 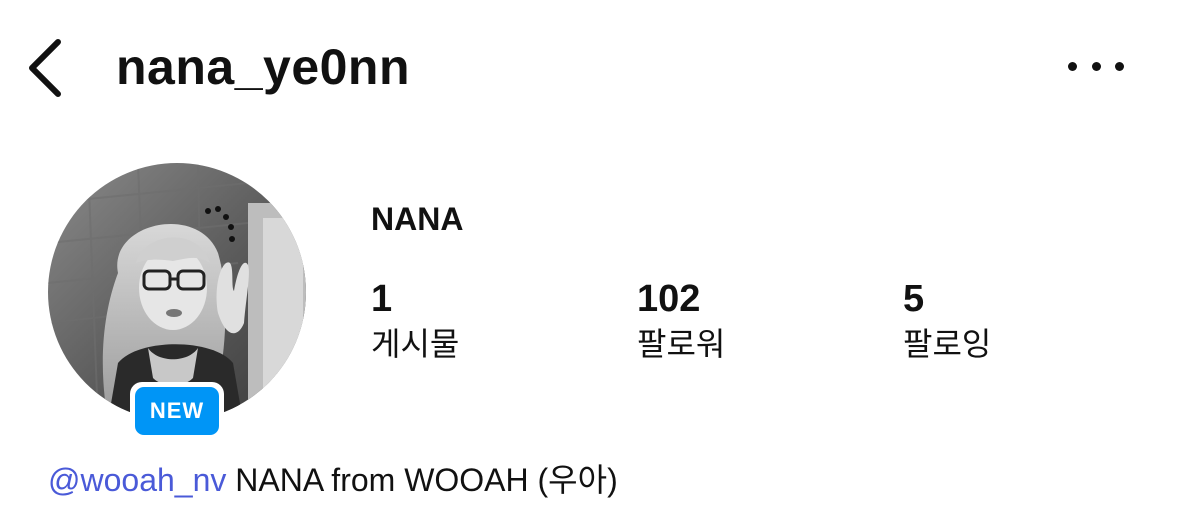 I want to click on bio-text: NANA from WOOAH (, so click(x=387, y=480).